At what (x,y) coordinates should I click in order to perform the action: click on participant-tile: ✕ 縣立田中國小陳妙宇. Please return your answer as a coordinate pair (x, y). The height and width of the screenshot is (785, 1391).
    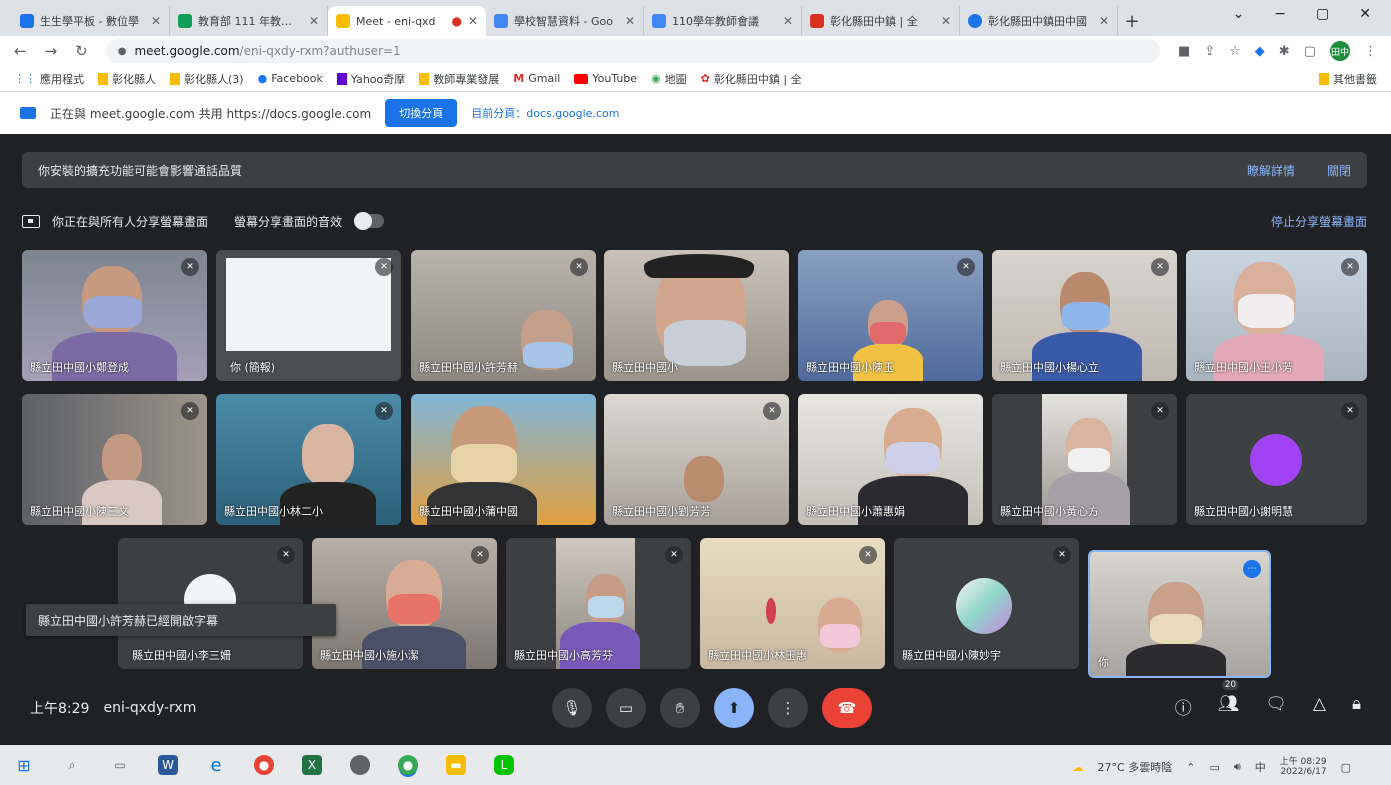
    Looking at the image, I should click on (986, 603).